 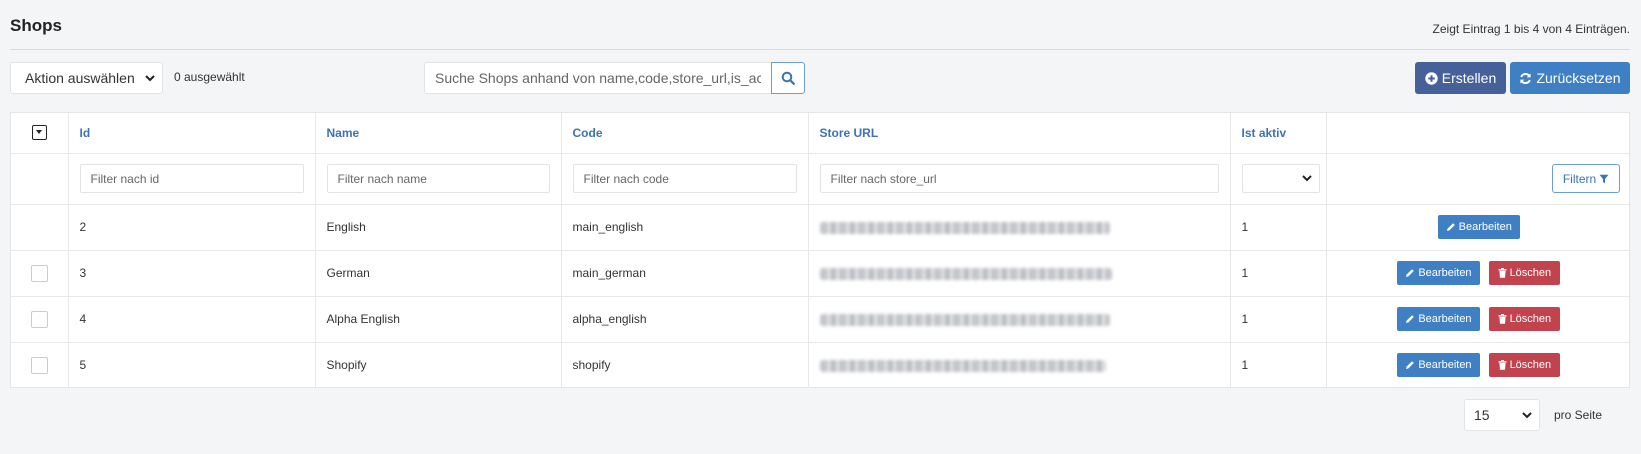 I want to click on filter-cell-actions: Filtern, so click(x=1478, y=179).